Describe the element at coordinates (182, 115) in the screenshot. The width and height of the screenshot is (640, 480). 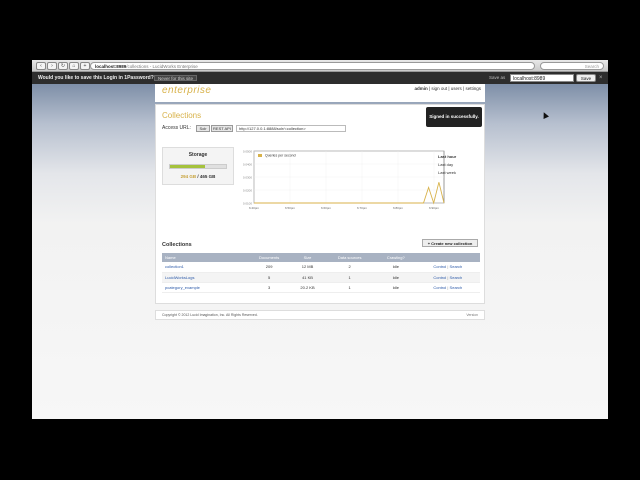
I see `page-title: Collections` at that location.